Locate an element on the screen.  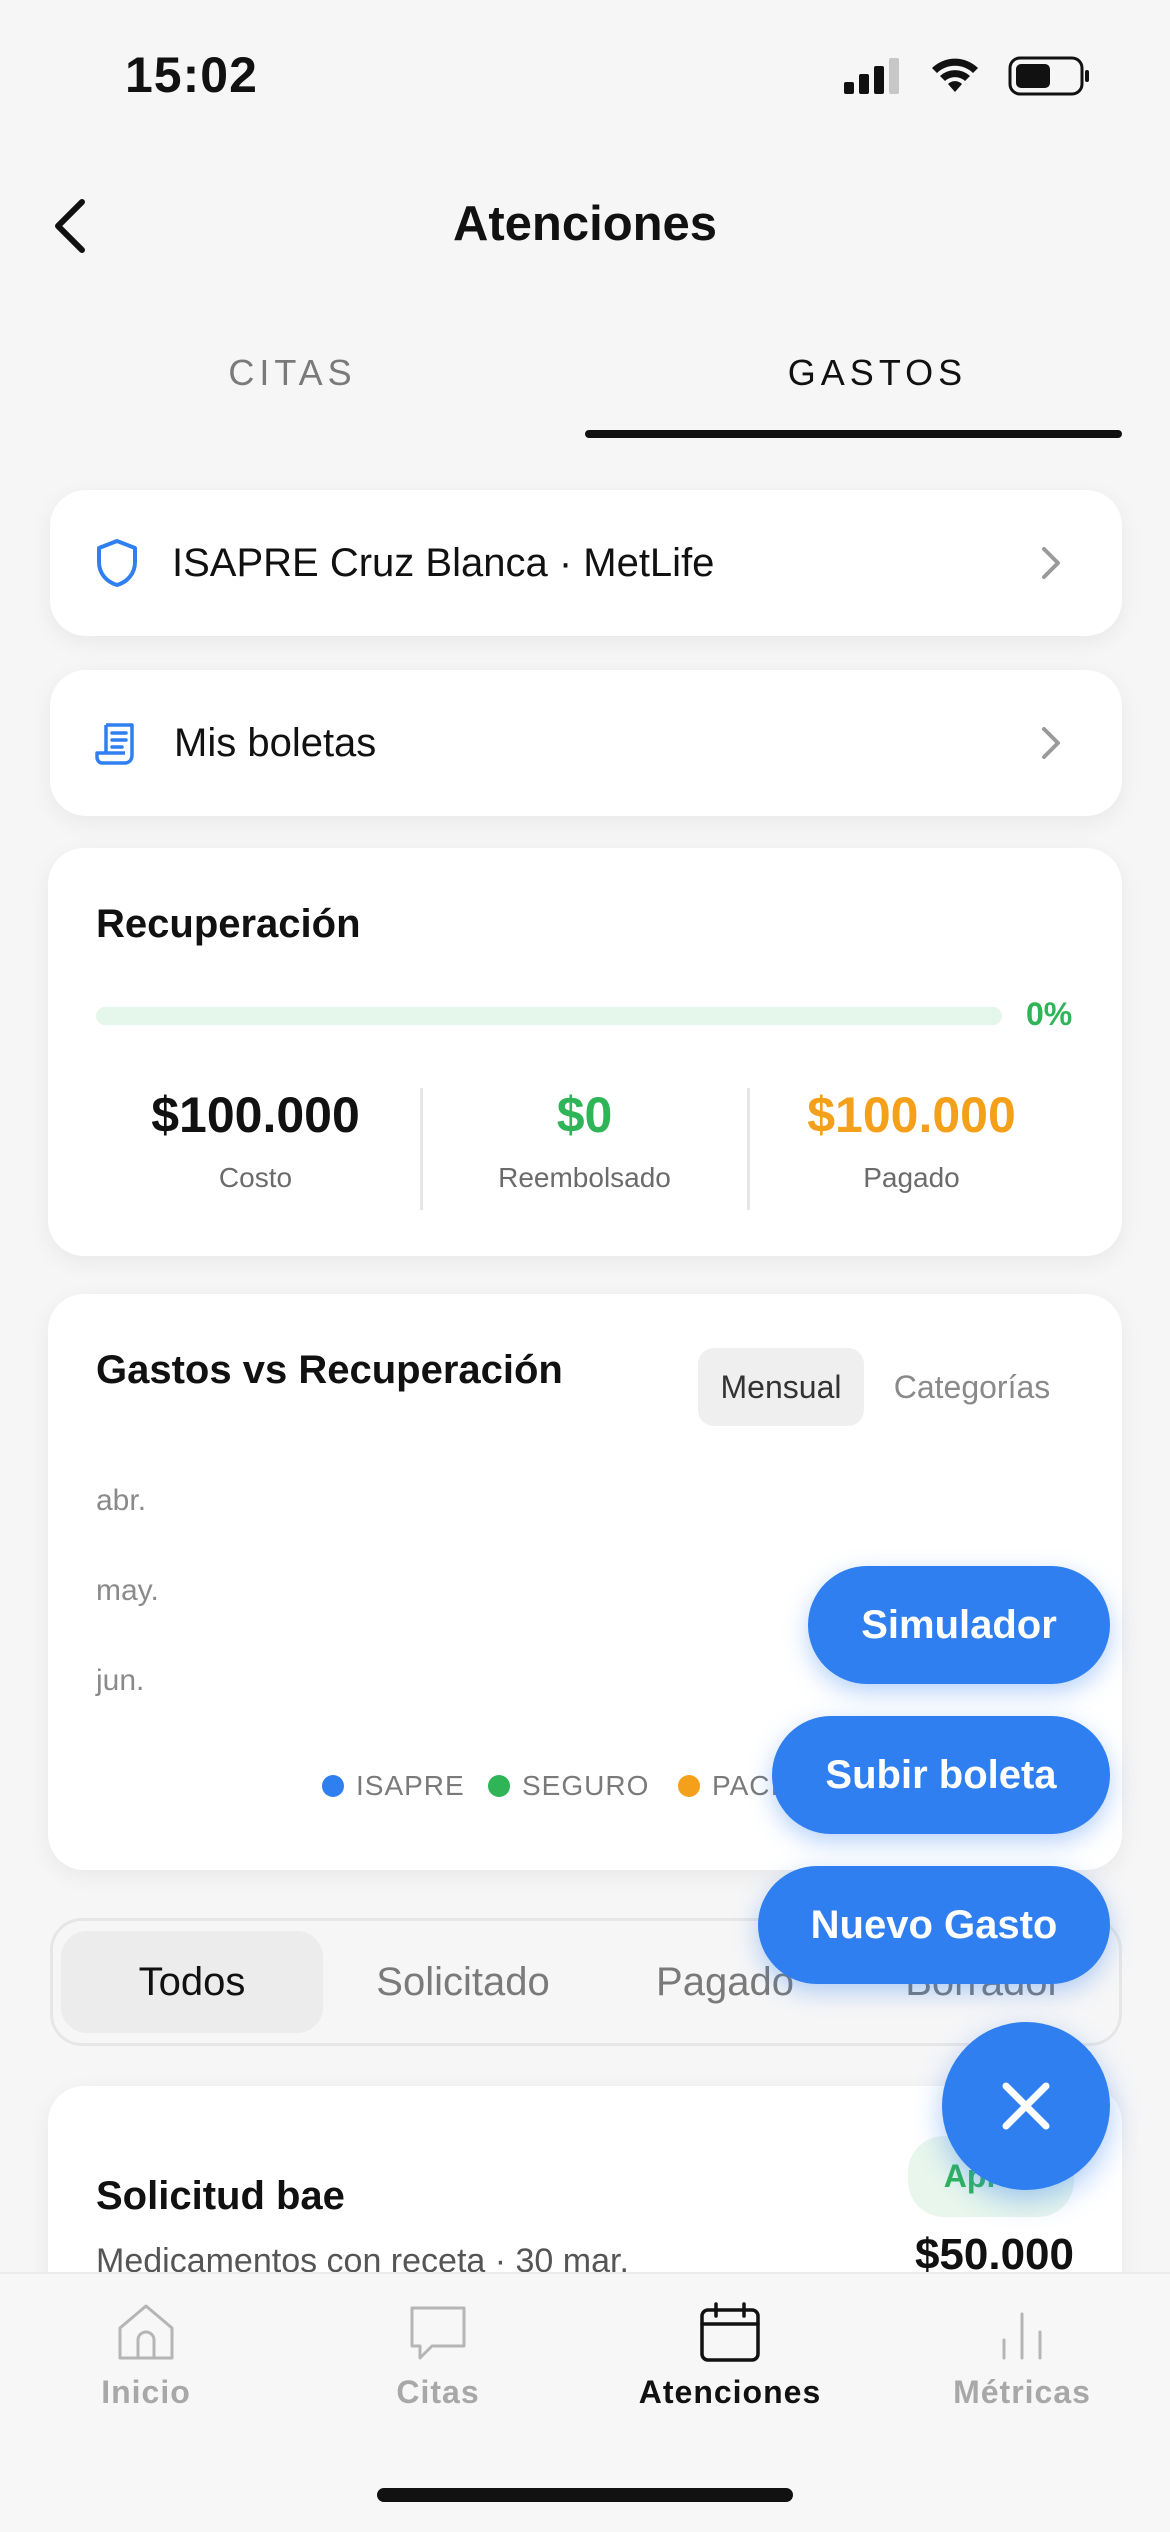
upload-receipt-button: Subir boleta is located at coordinates (941, 1775).